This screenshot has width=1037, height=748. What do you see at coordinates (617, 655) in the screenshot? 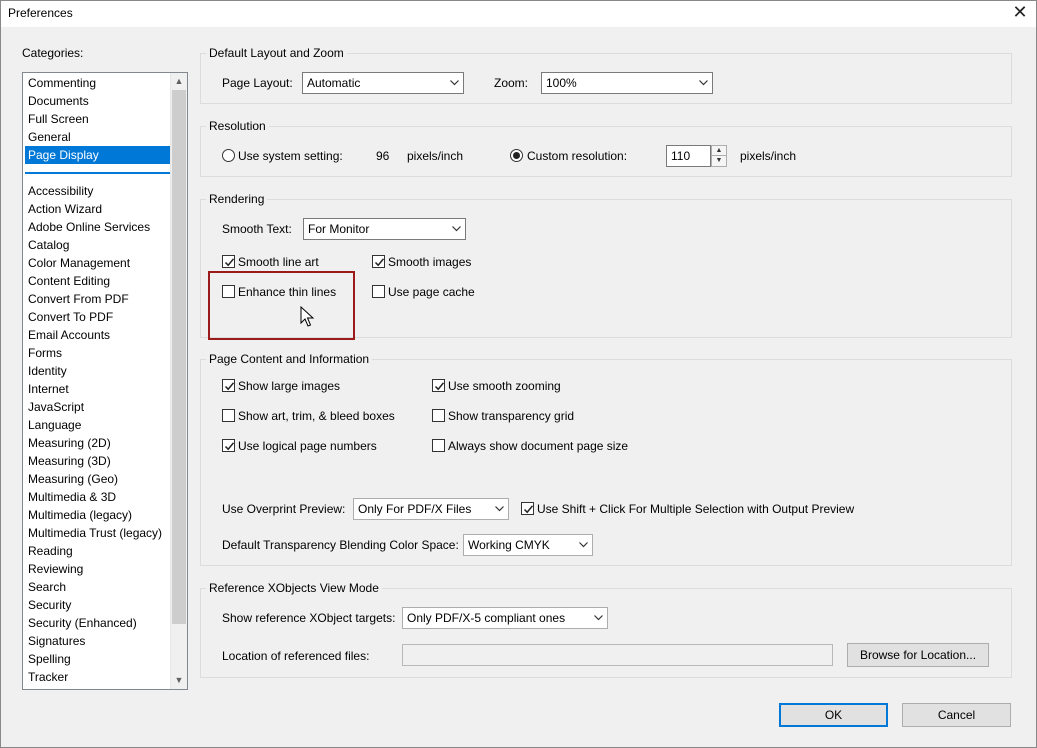
I see `location-input` at bounding box center [617, 655].